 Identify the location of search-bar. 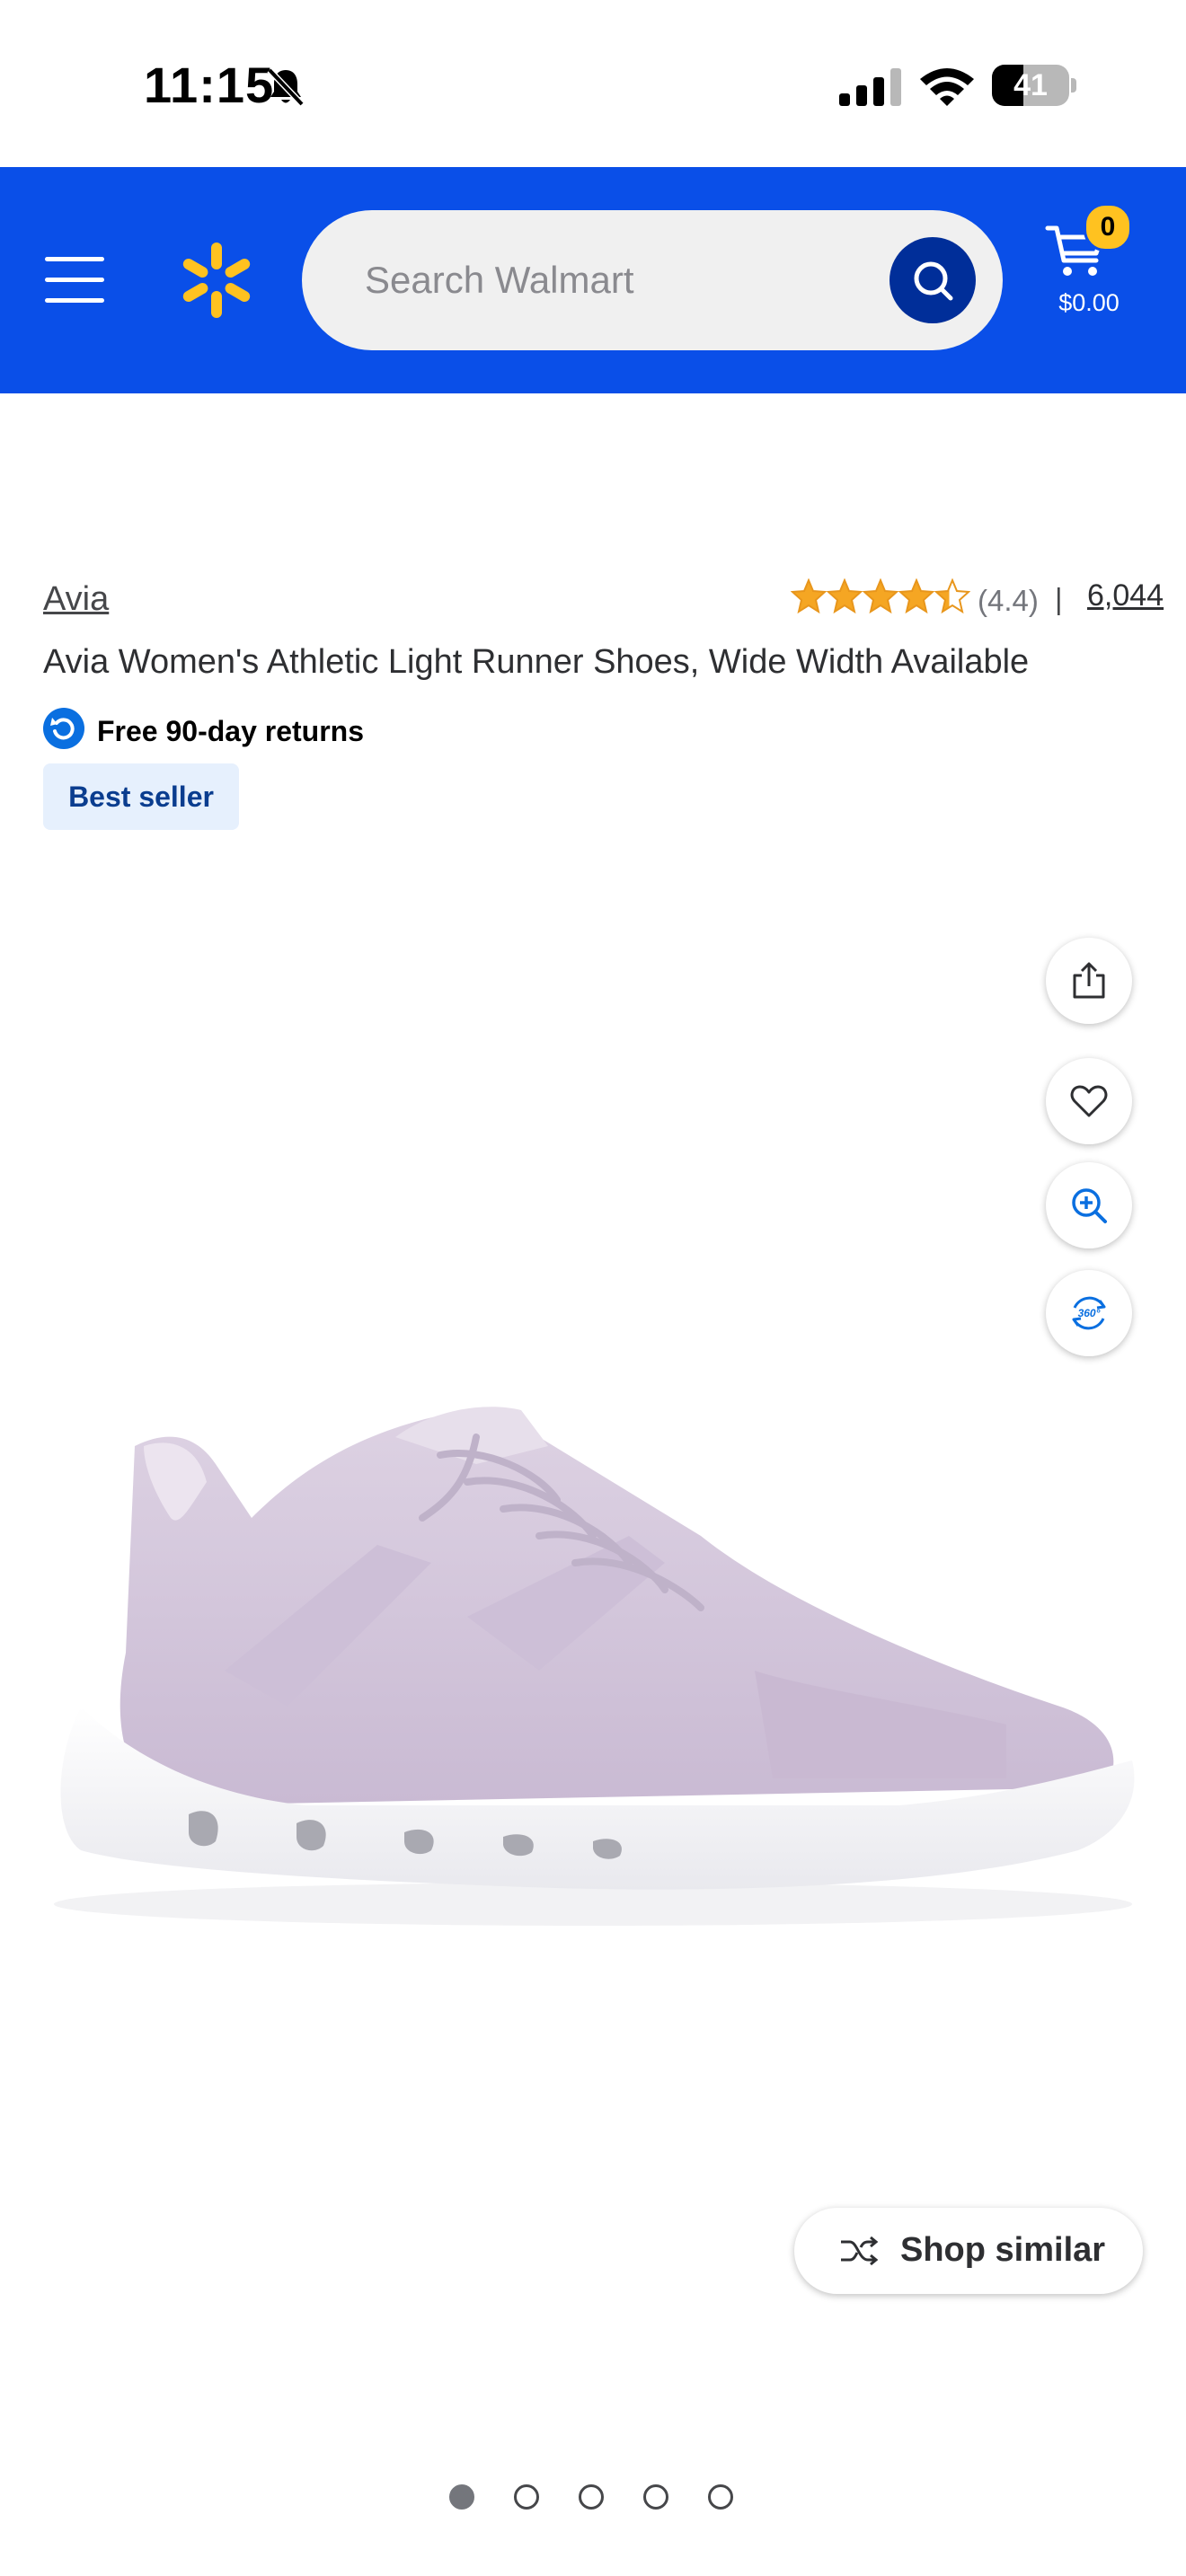
(652, 280).